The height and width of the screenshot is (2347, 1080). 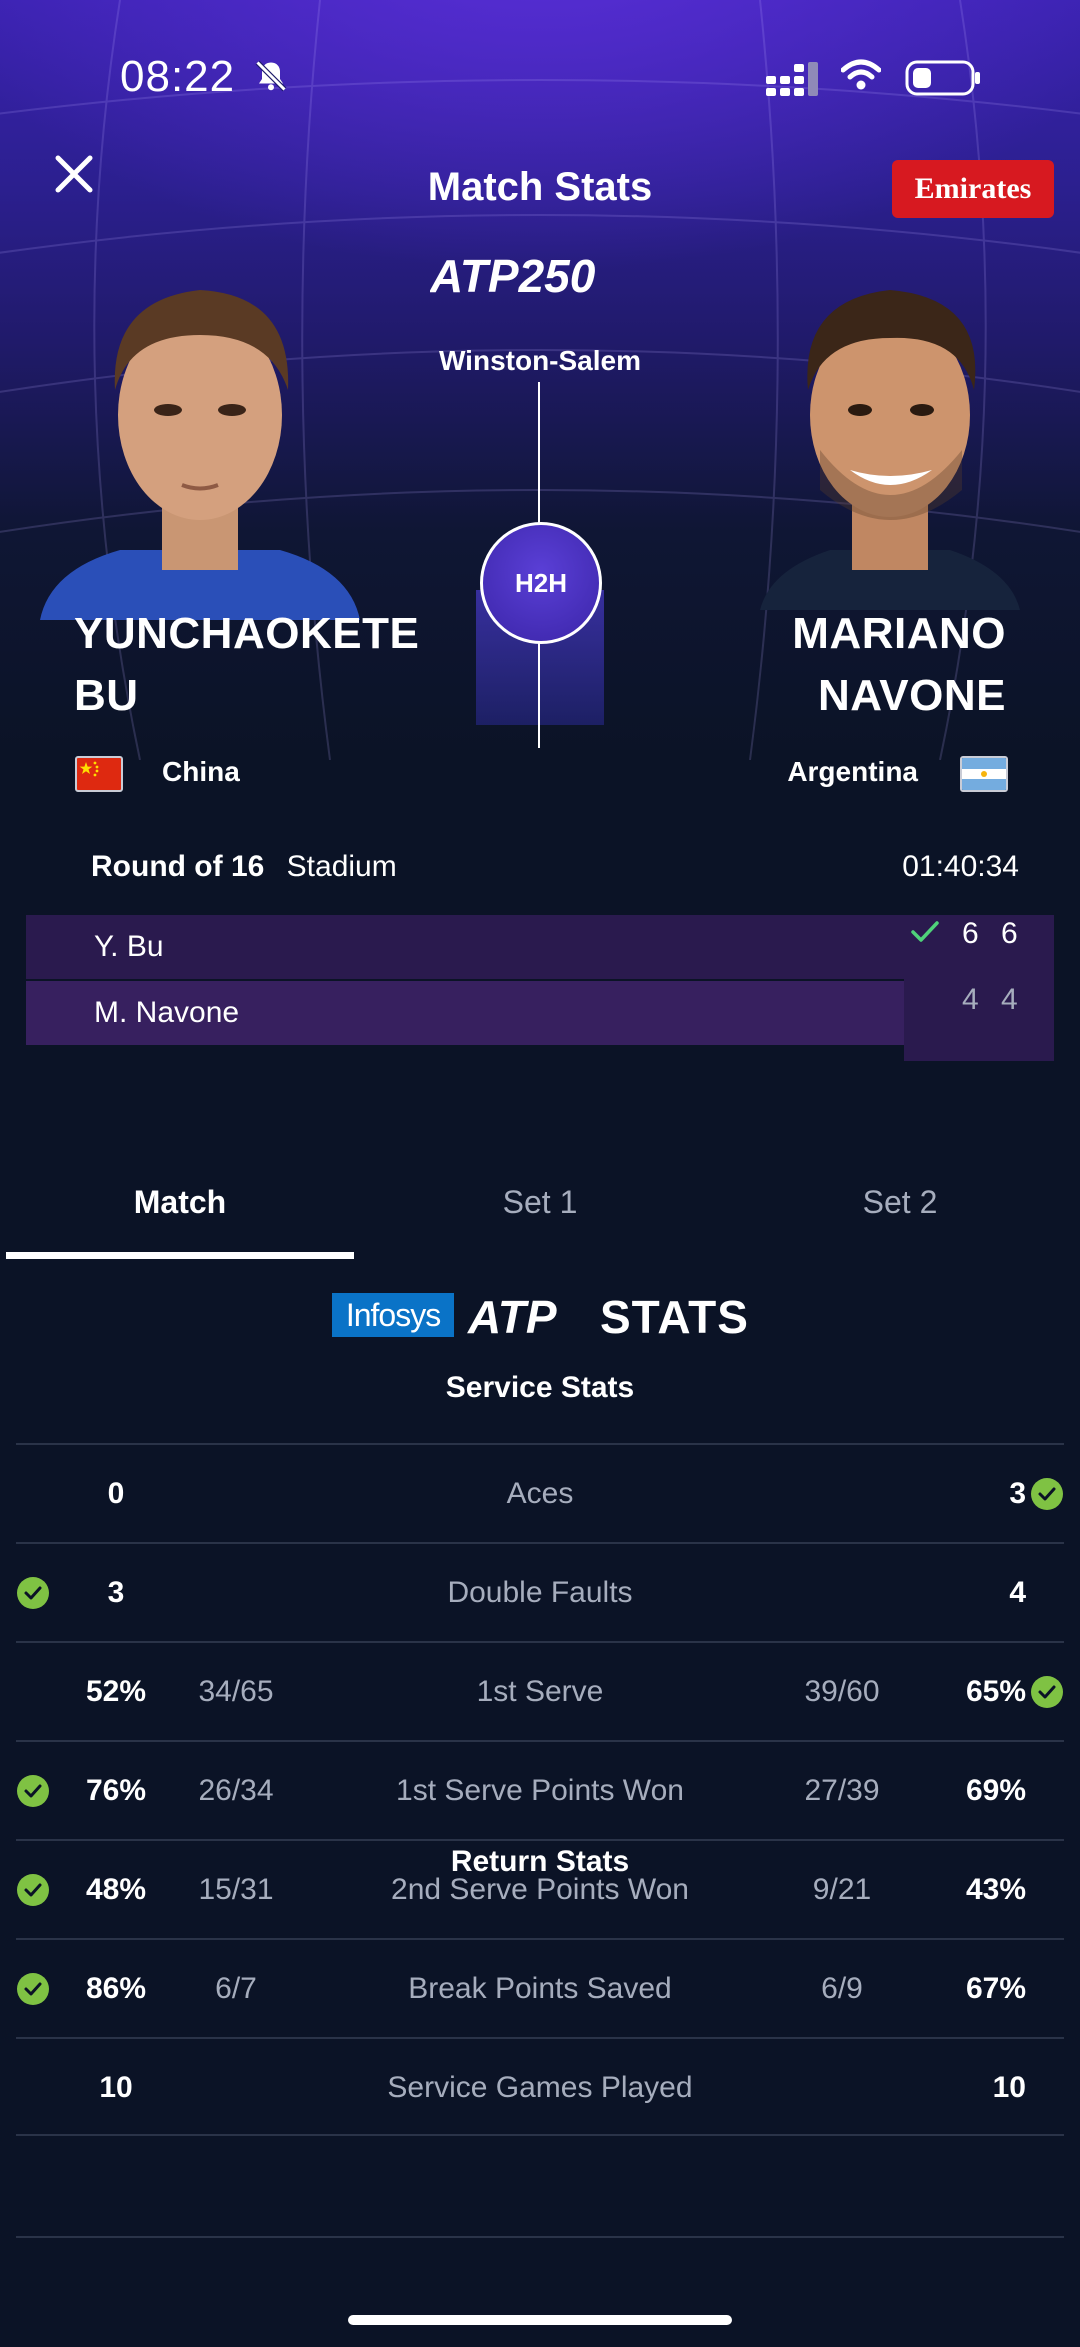 What do you see at coordinates (539, 453) in the screenshot?
I see `divider-line-top` at bounding box center [539, 453].